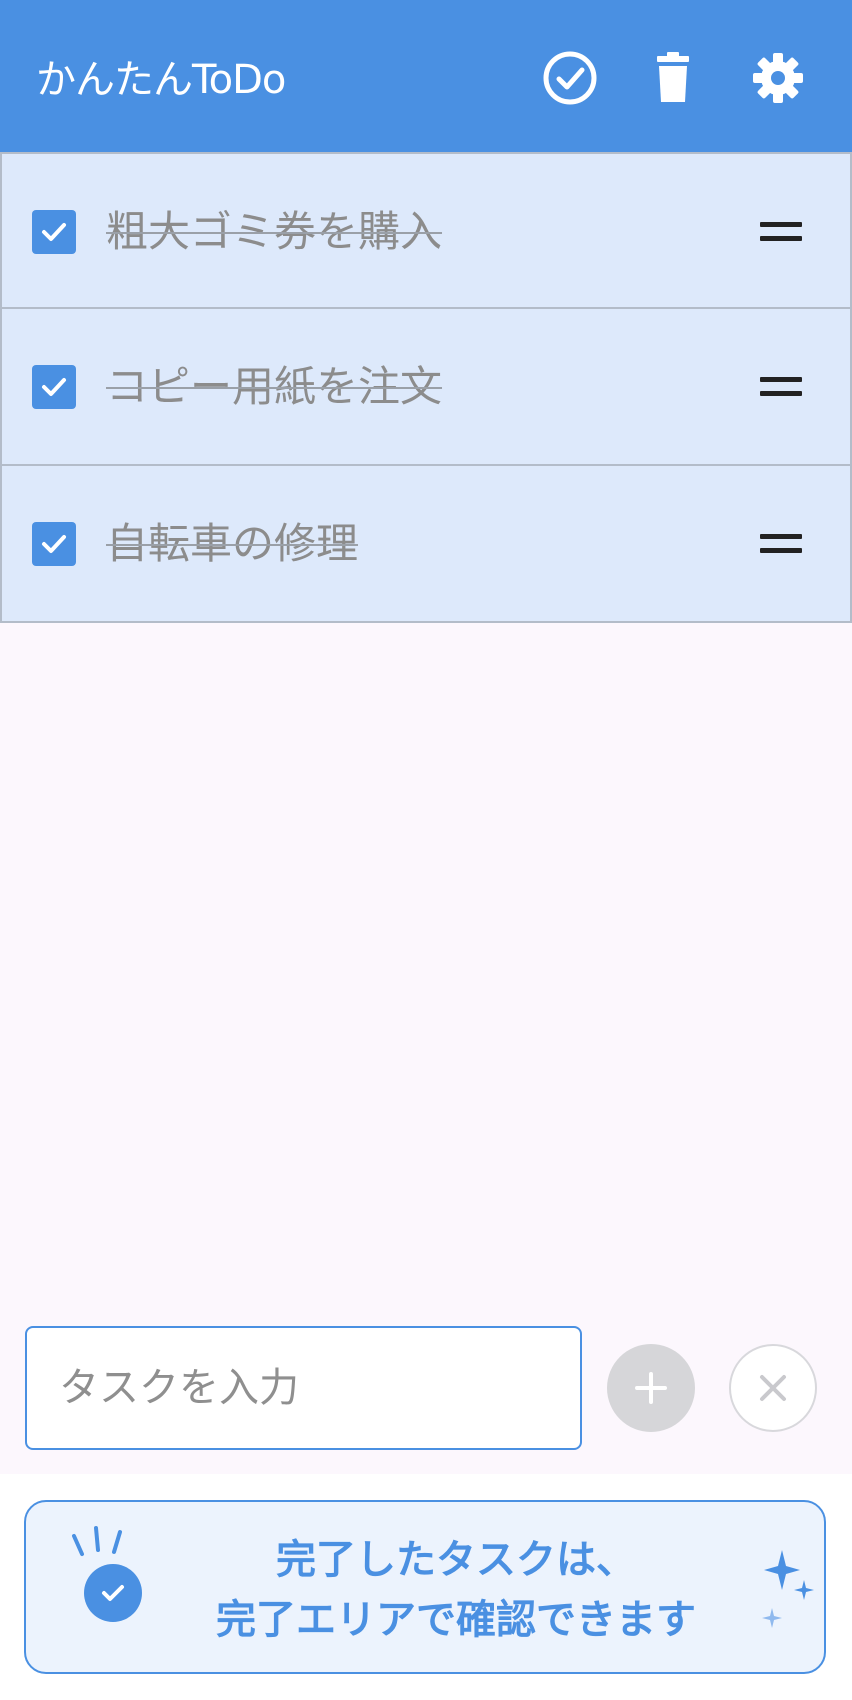  Describe the element at coordinates (456, 1560) in the screenshot. I see `tip-line-1: 完了したタスクは、` at that location.